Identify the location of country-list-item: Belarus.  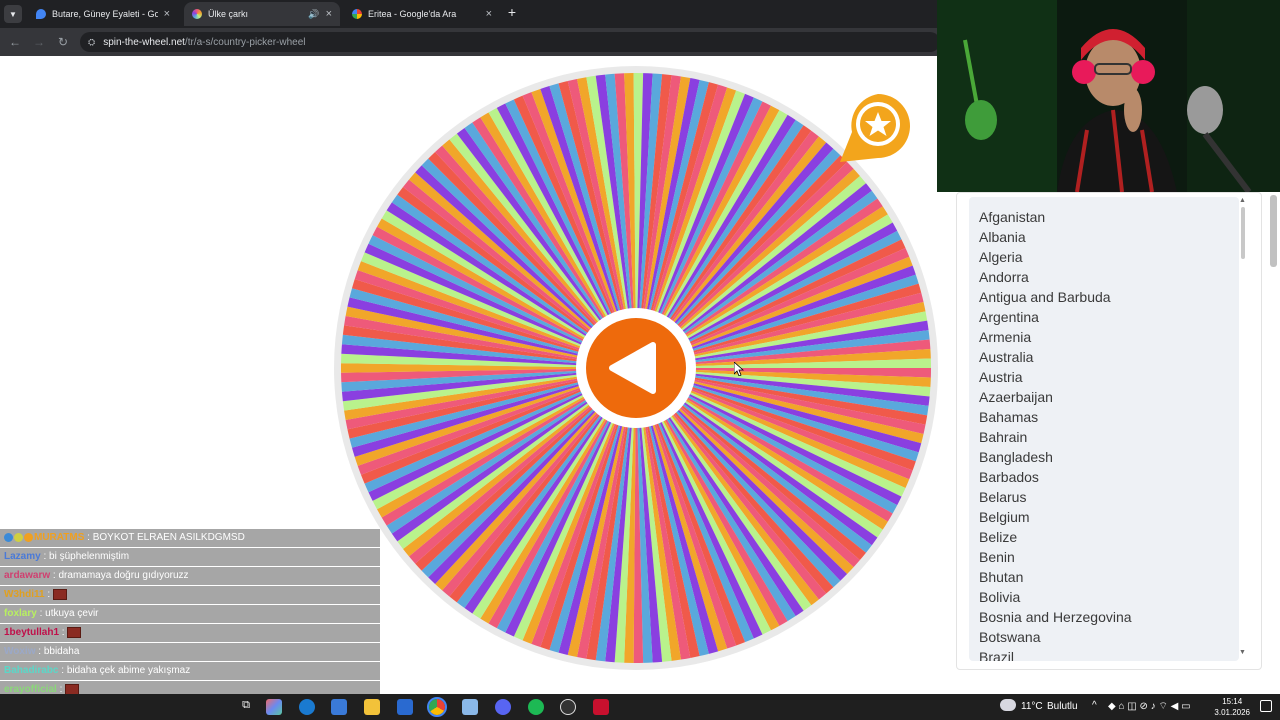
(1003, 497).